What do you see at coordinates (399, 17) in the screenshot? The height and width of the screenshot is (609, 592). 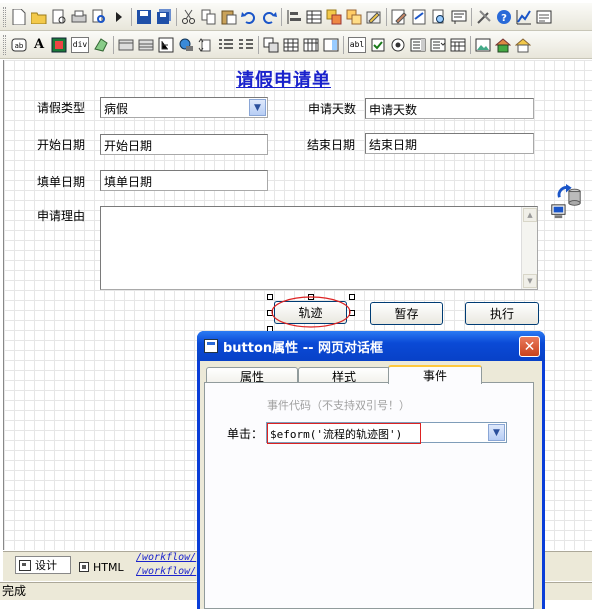 I see `edit-form-icon` at bounding box center [399, 17].